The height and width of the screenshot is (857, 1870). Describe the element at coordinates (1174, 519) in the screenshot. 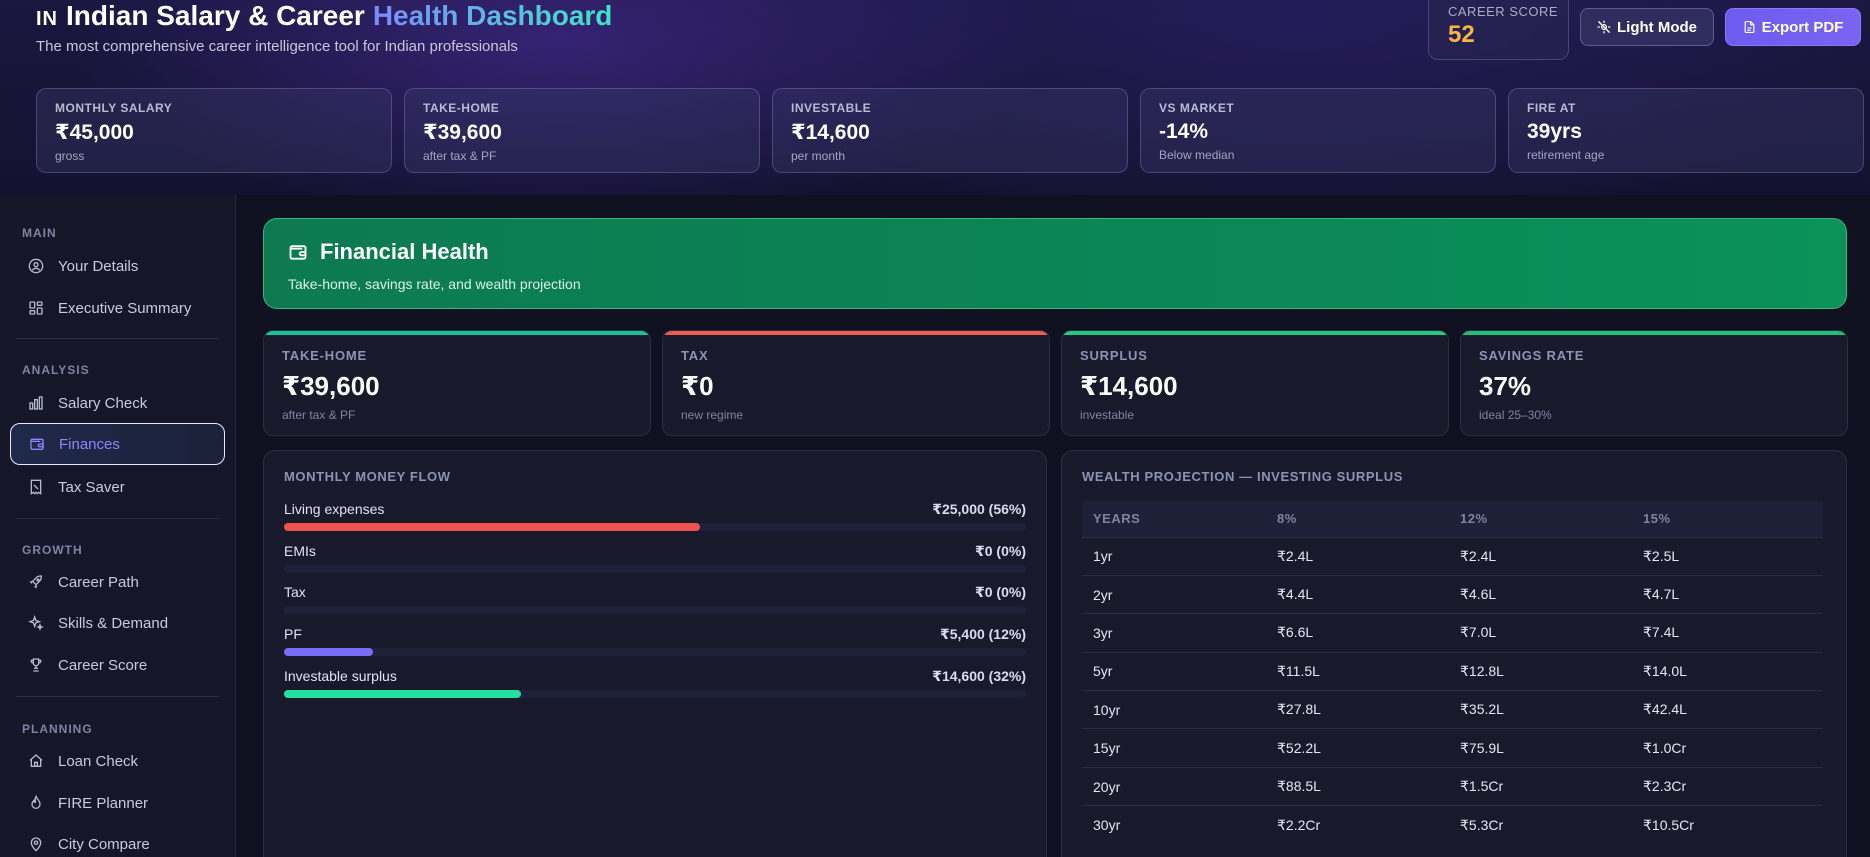

I see `column-header: YEARS` at that location.